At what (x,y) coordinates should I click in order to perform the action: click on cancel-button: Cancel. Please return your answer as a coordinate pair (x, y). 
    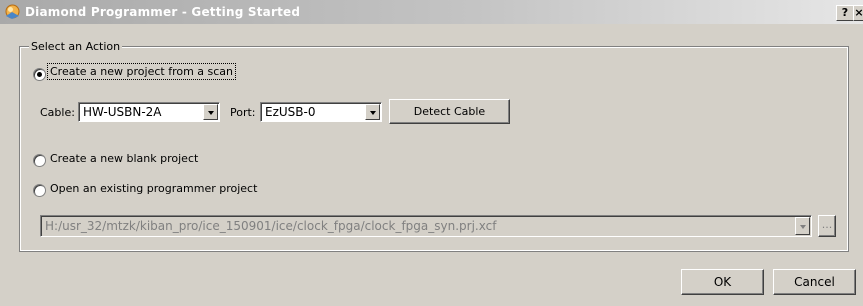
    Looking at the image, I should click on (814, 282).